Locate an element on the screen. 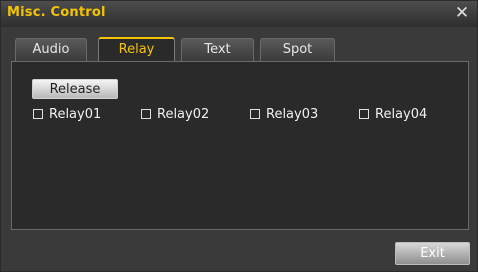 The height and width of the screenshot is (272, 478). relay-03-checkbox-item: Relay03 is located at coordinates (284, 114).